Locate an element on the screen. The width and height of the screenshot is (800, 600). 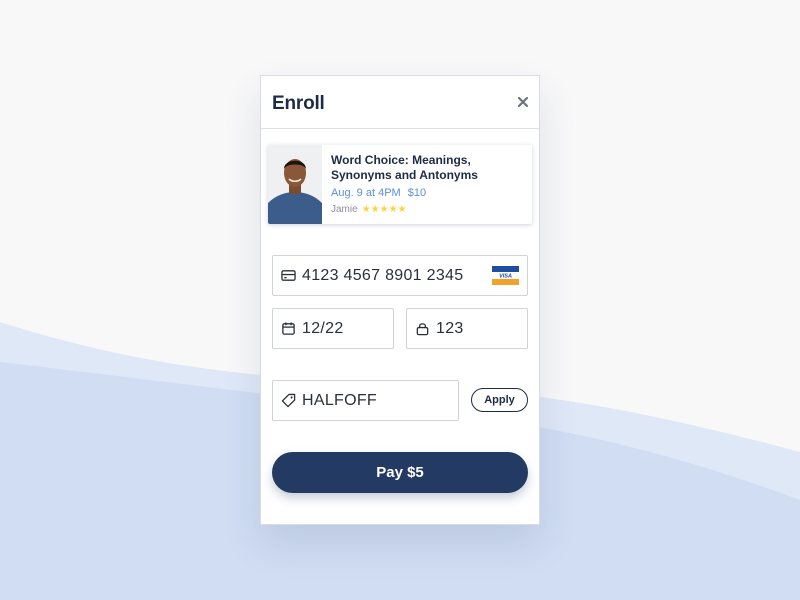
pay-button: Pay $5 is located at coordinates (400, 472).